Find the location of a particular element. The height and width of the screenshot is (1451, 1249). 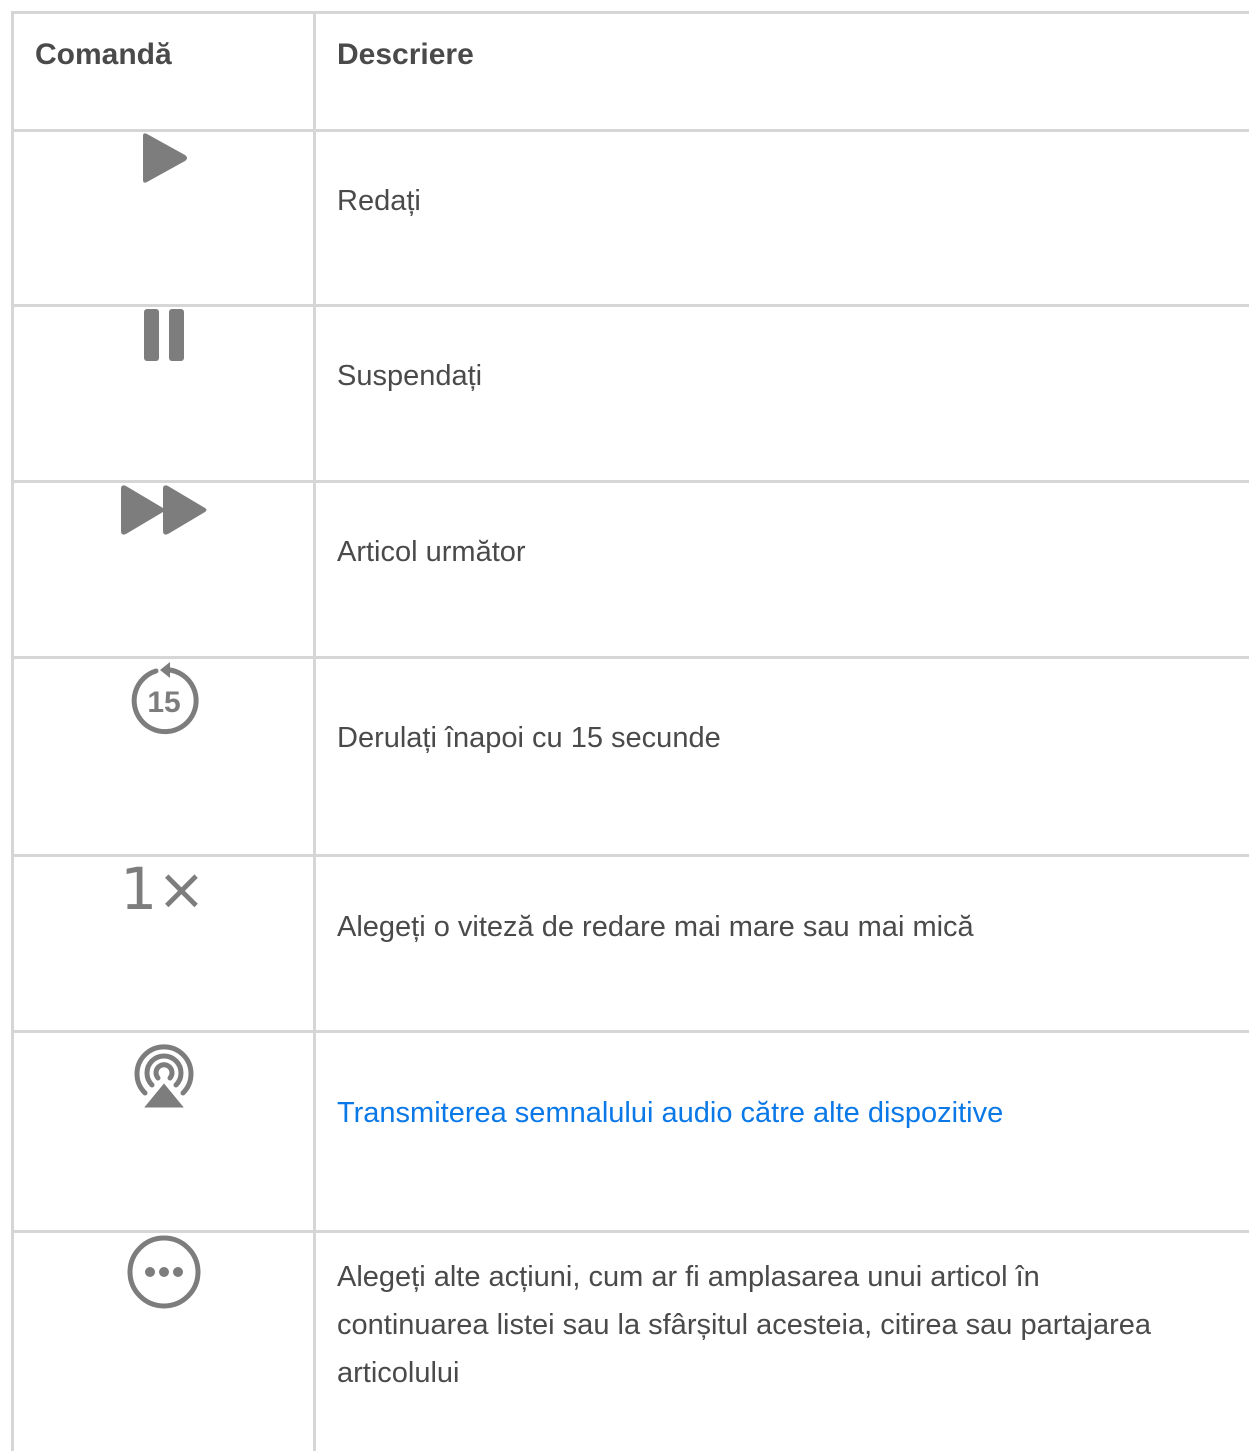

description-cell: Derulați înapoi cu 15 secunde is located at coordinates (782, 757).